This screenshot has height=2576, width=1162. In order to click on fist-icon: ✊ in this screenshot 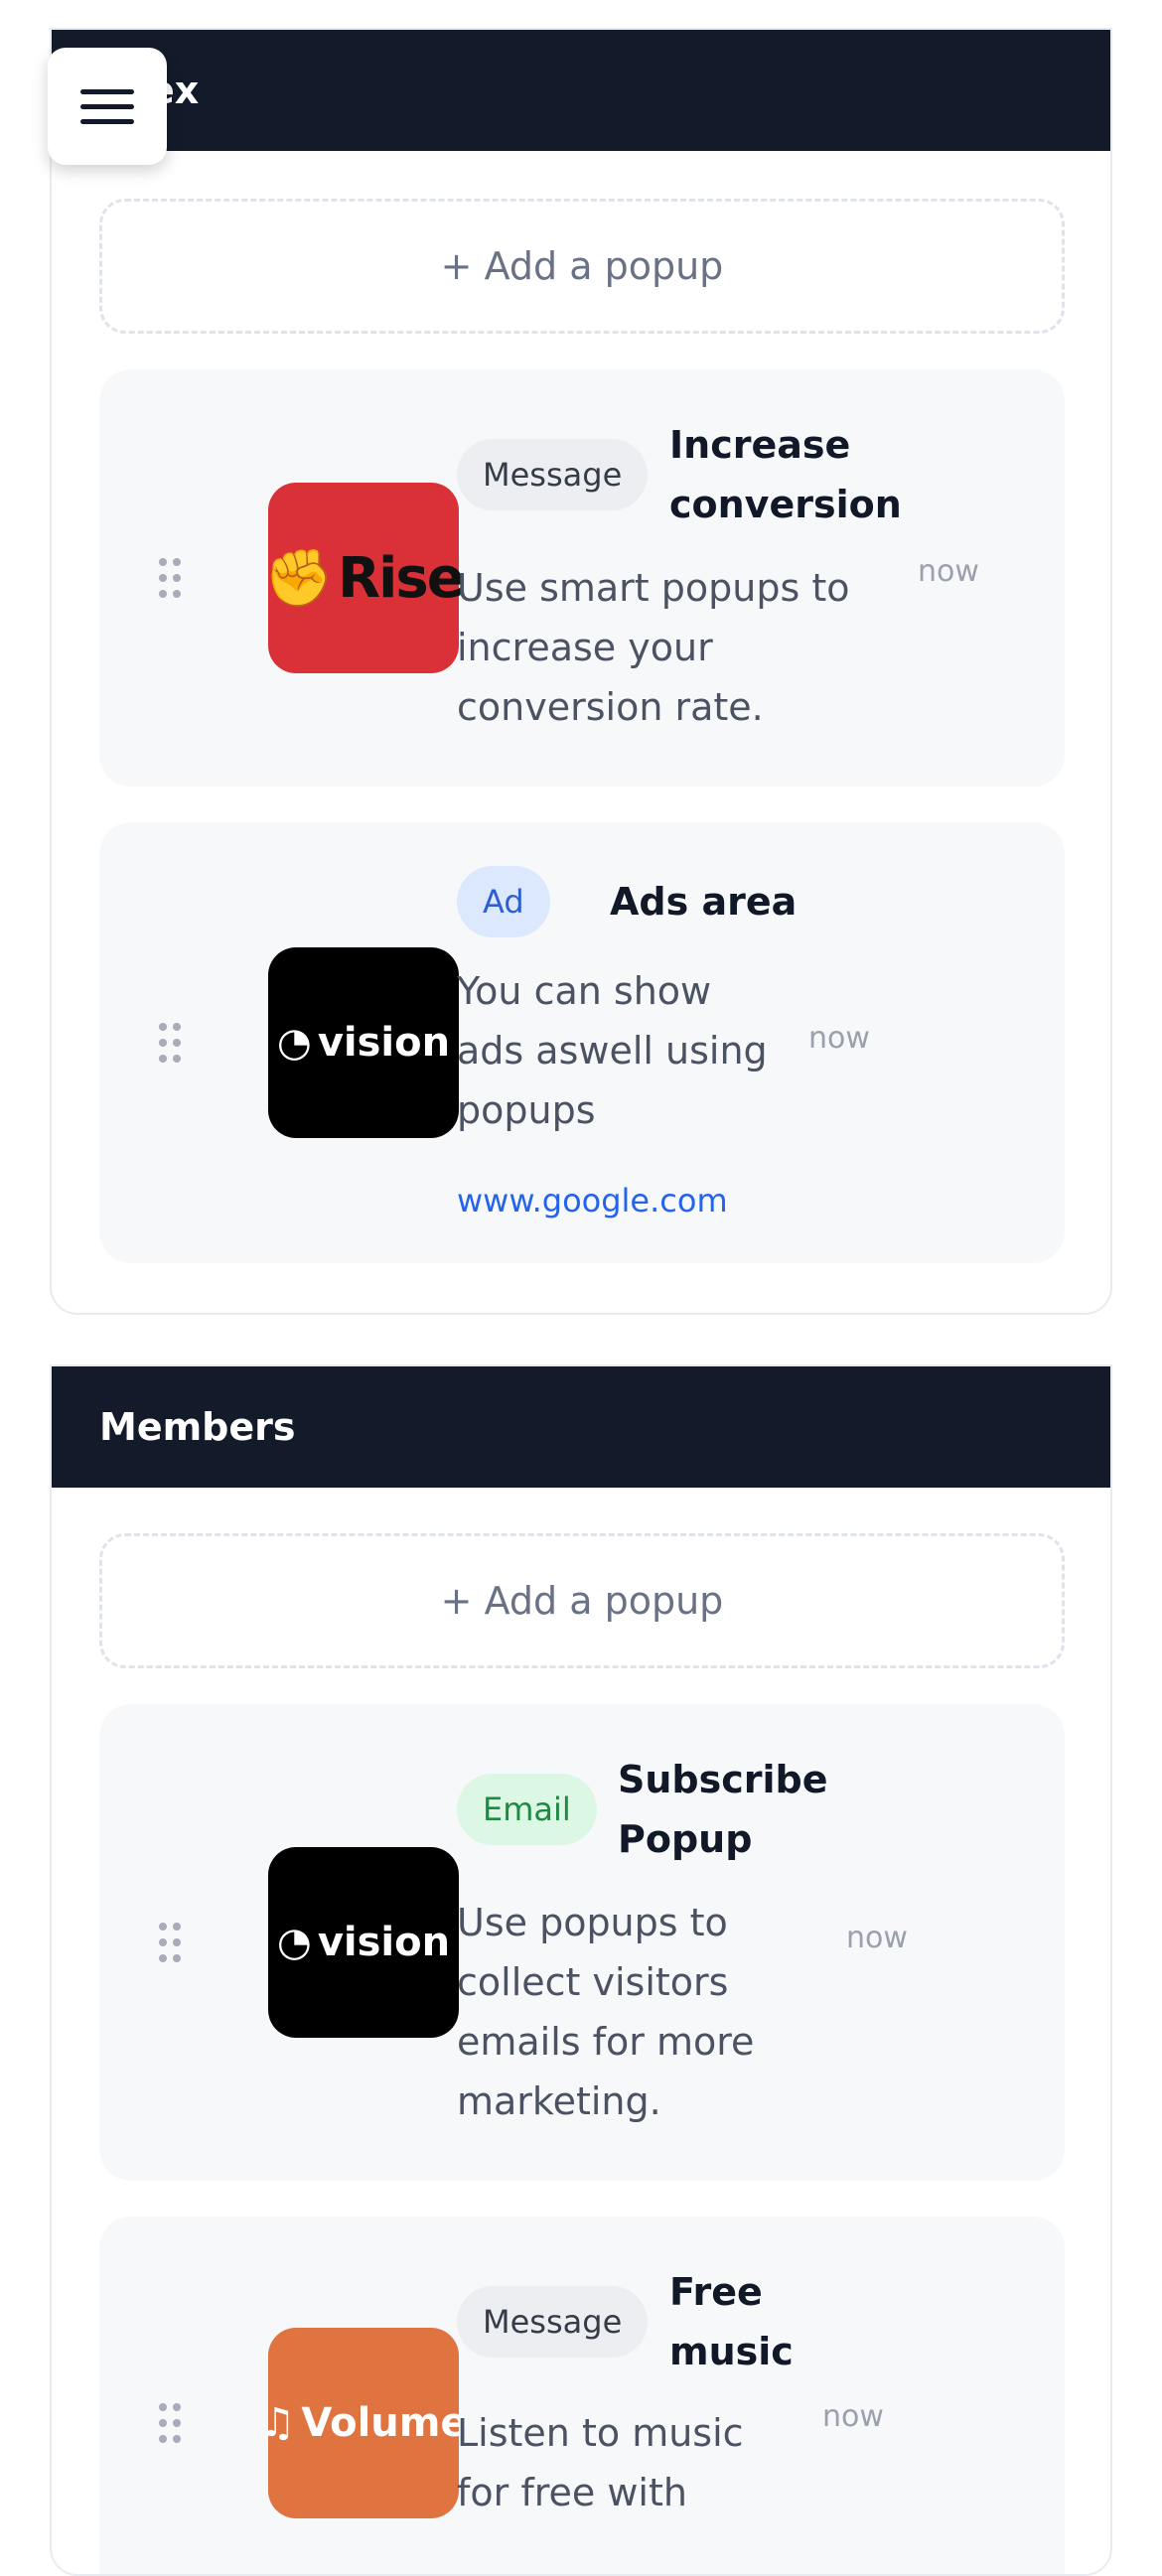, I will do `click(299, 579)`.